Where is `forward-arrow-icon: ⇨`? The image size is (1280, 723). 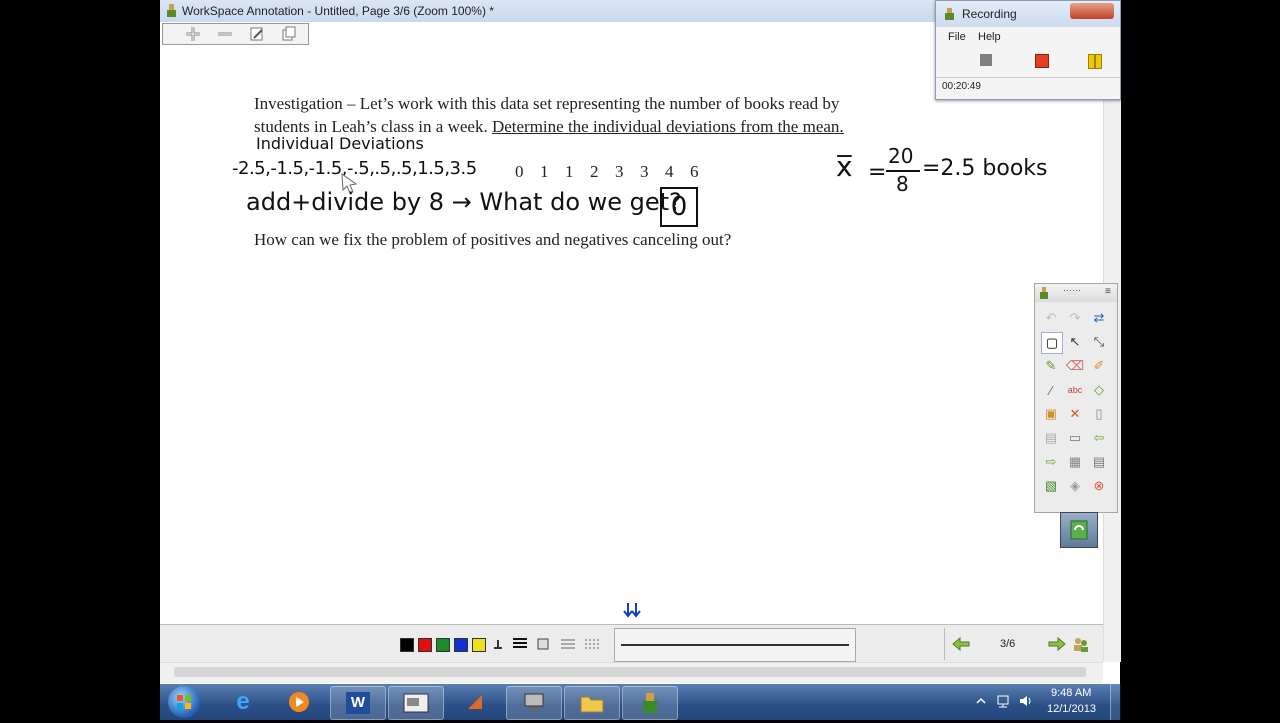 forward-arrow-icon: ⇨ is located at coordinates (1051, 462).